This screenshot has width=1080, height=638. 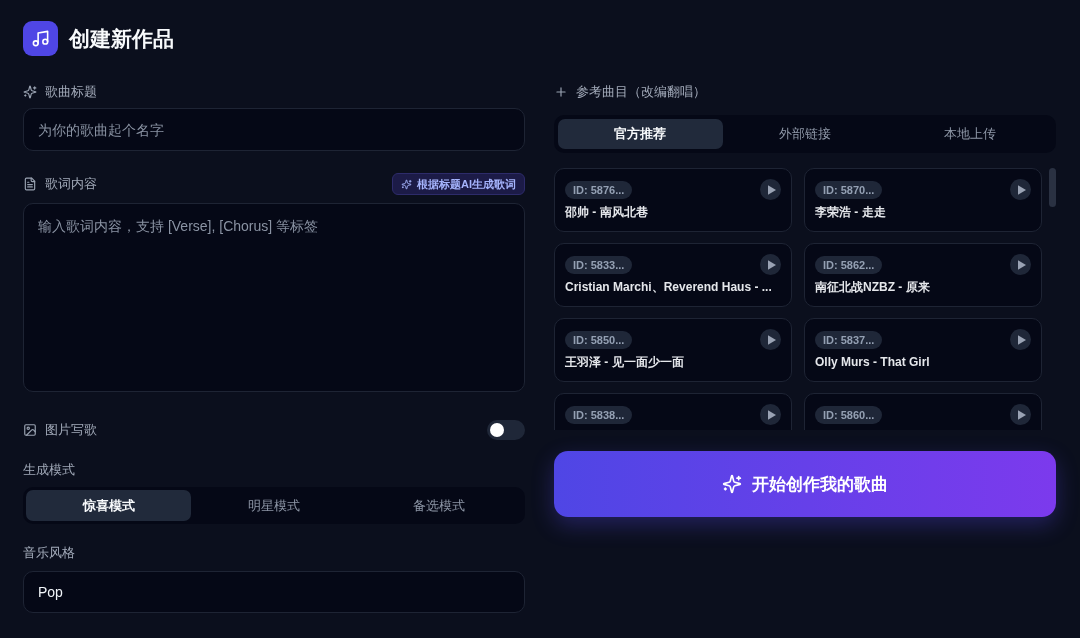 What do you see at coordinates (439, 505) in the screenshot?
I see `mode-tab: 备选模式` at bounding box center [439, 505].